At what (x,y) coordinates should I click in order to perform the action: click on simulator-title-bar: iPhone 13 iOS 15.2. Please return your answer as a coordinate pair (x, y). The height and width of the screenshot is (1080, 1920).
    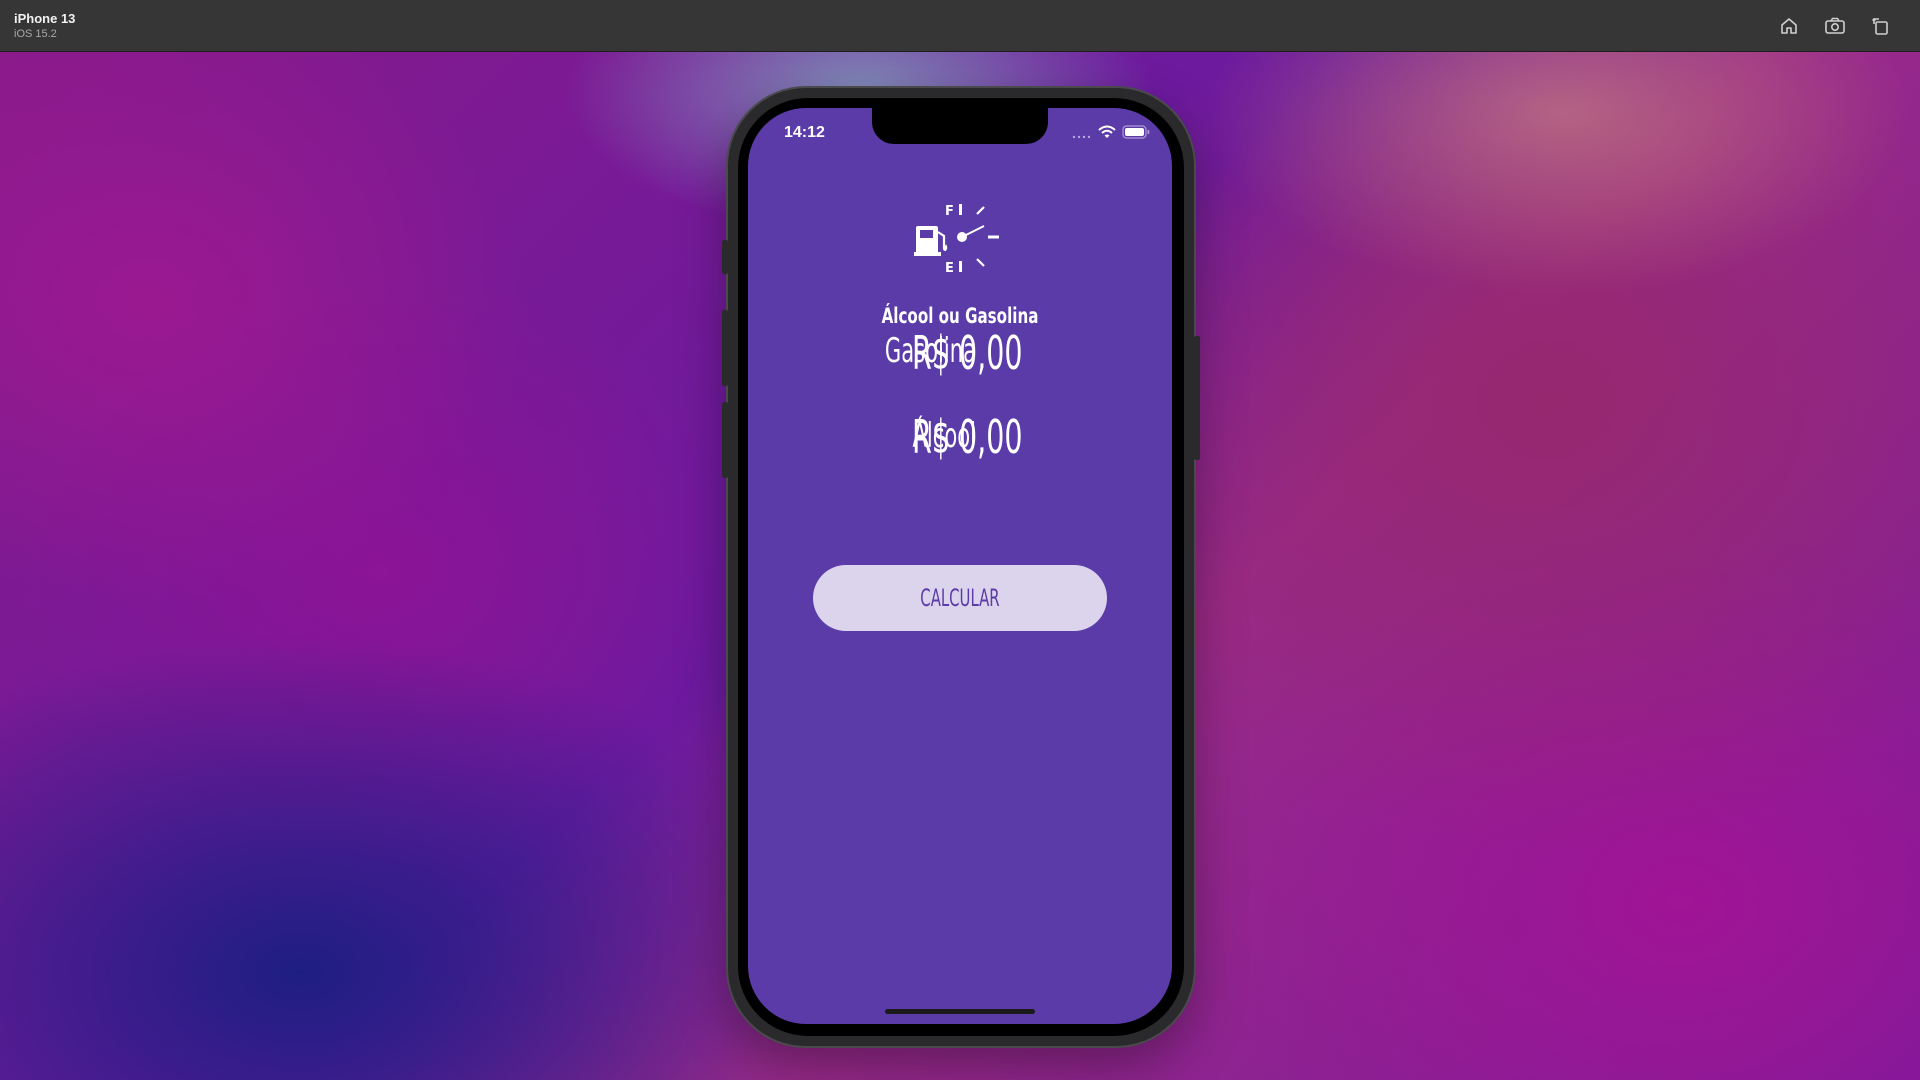
    Looking at the image, I should click on (960, 26).